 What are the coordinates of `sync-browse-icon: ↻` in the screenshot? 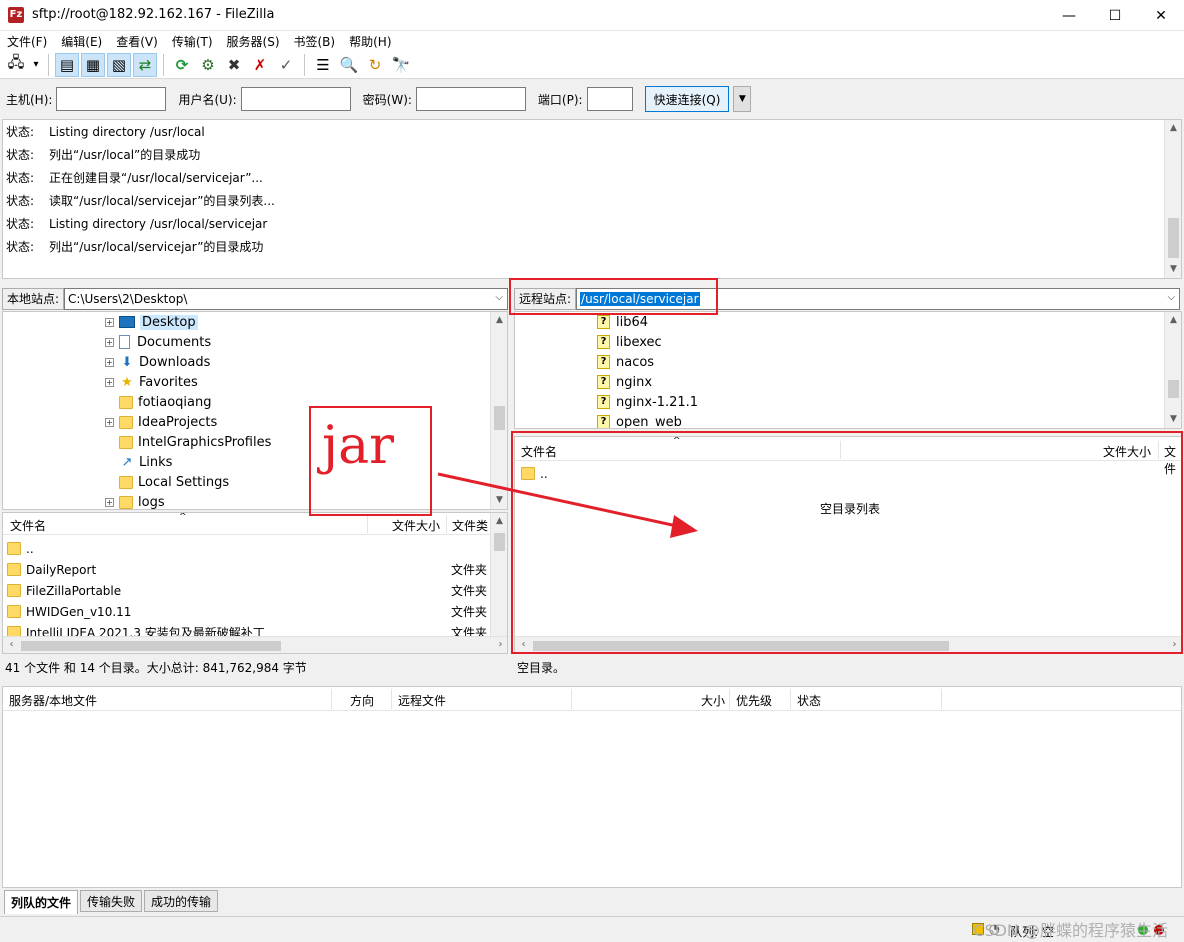 It's located at (375, 65).